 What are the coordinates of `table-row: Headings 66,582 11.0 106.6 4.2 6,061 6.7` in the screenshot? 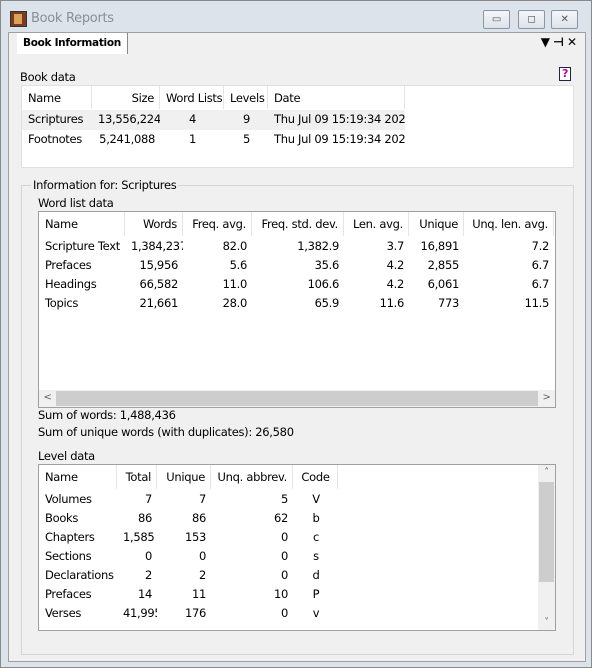 It's located at (296, 284).